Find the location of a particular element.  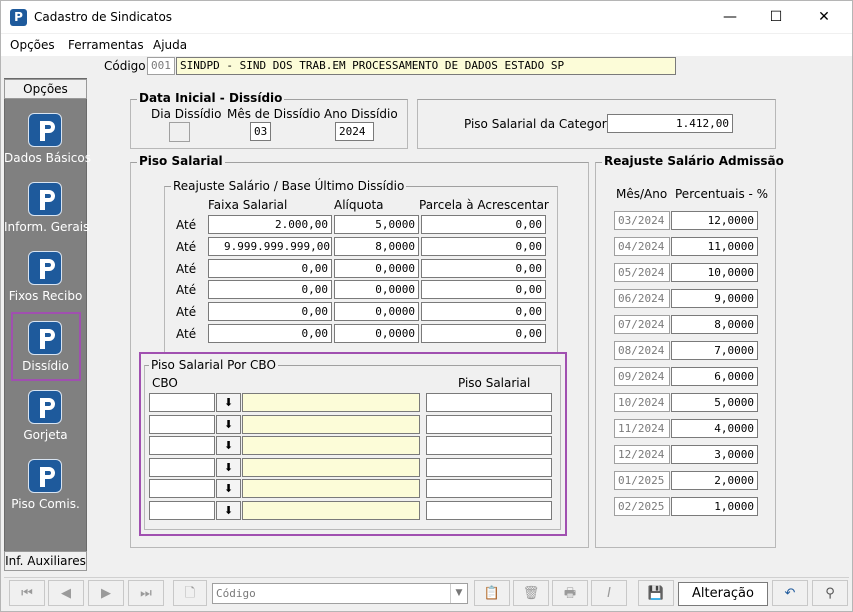

new-document-icon: 🗋 is located at coordinates (190, 593).